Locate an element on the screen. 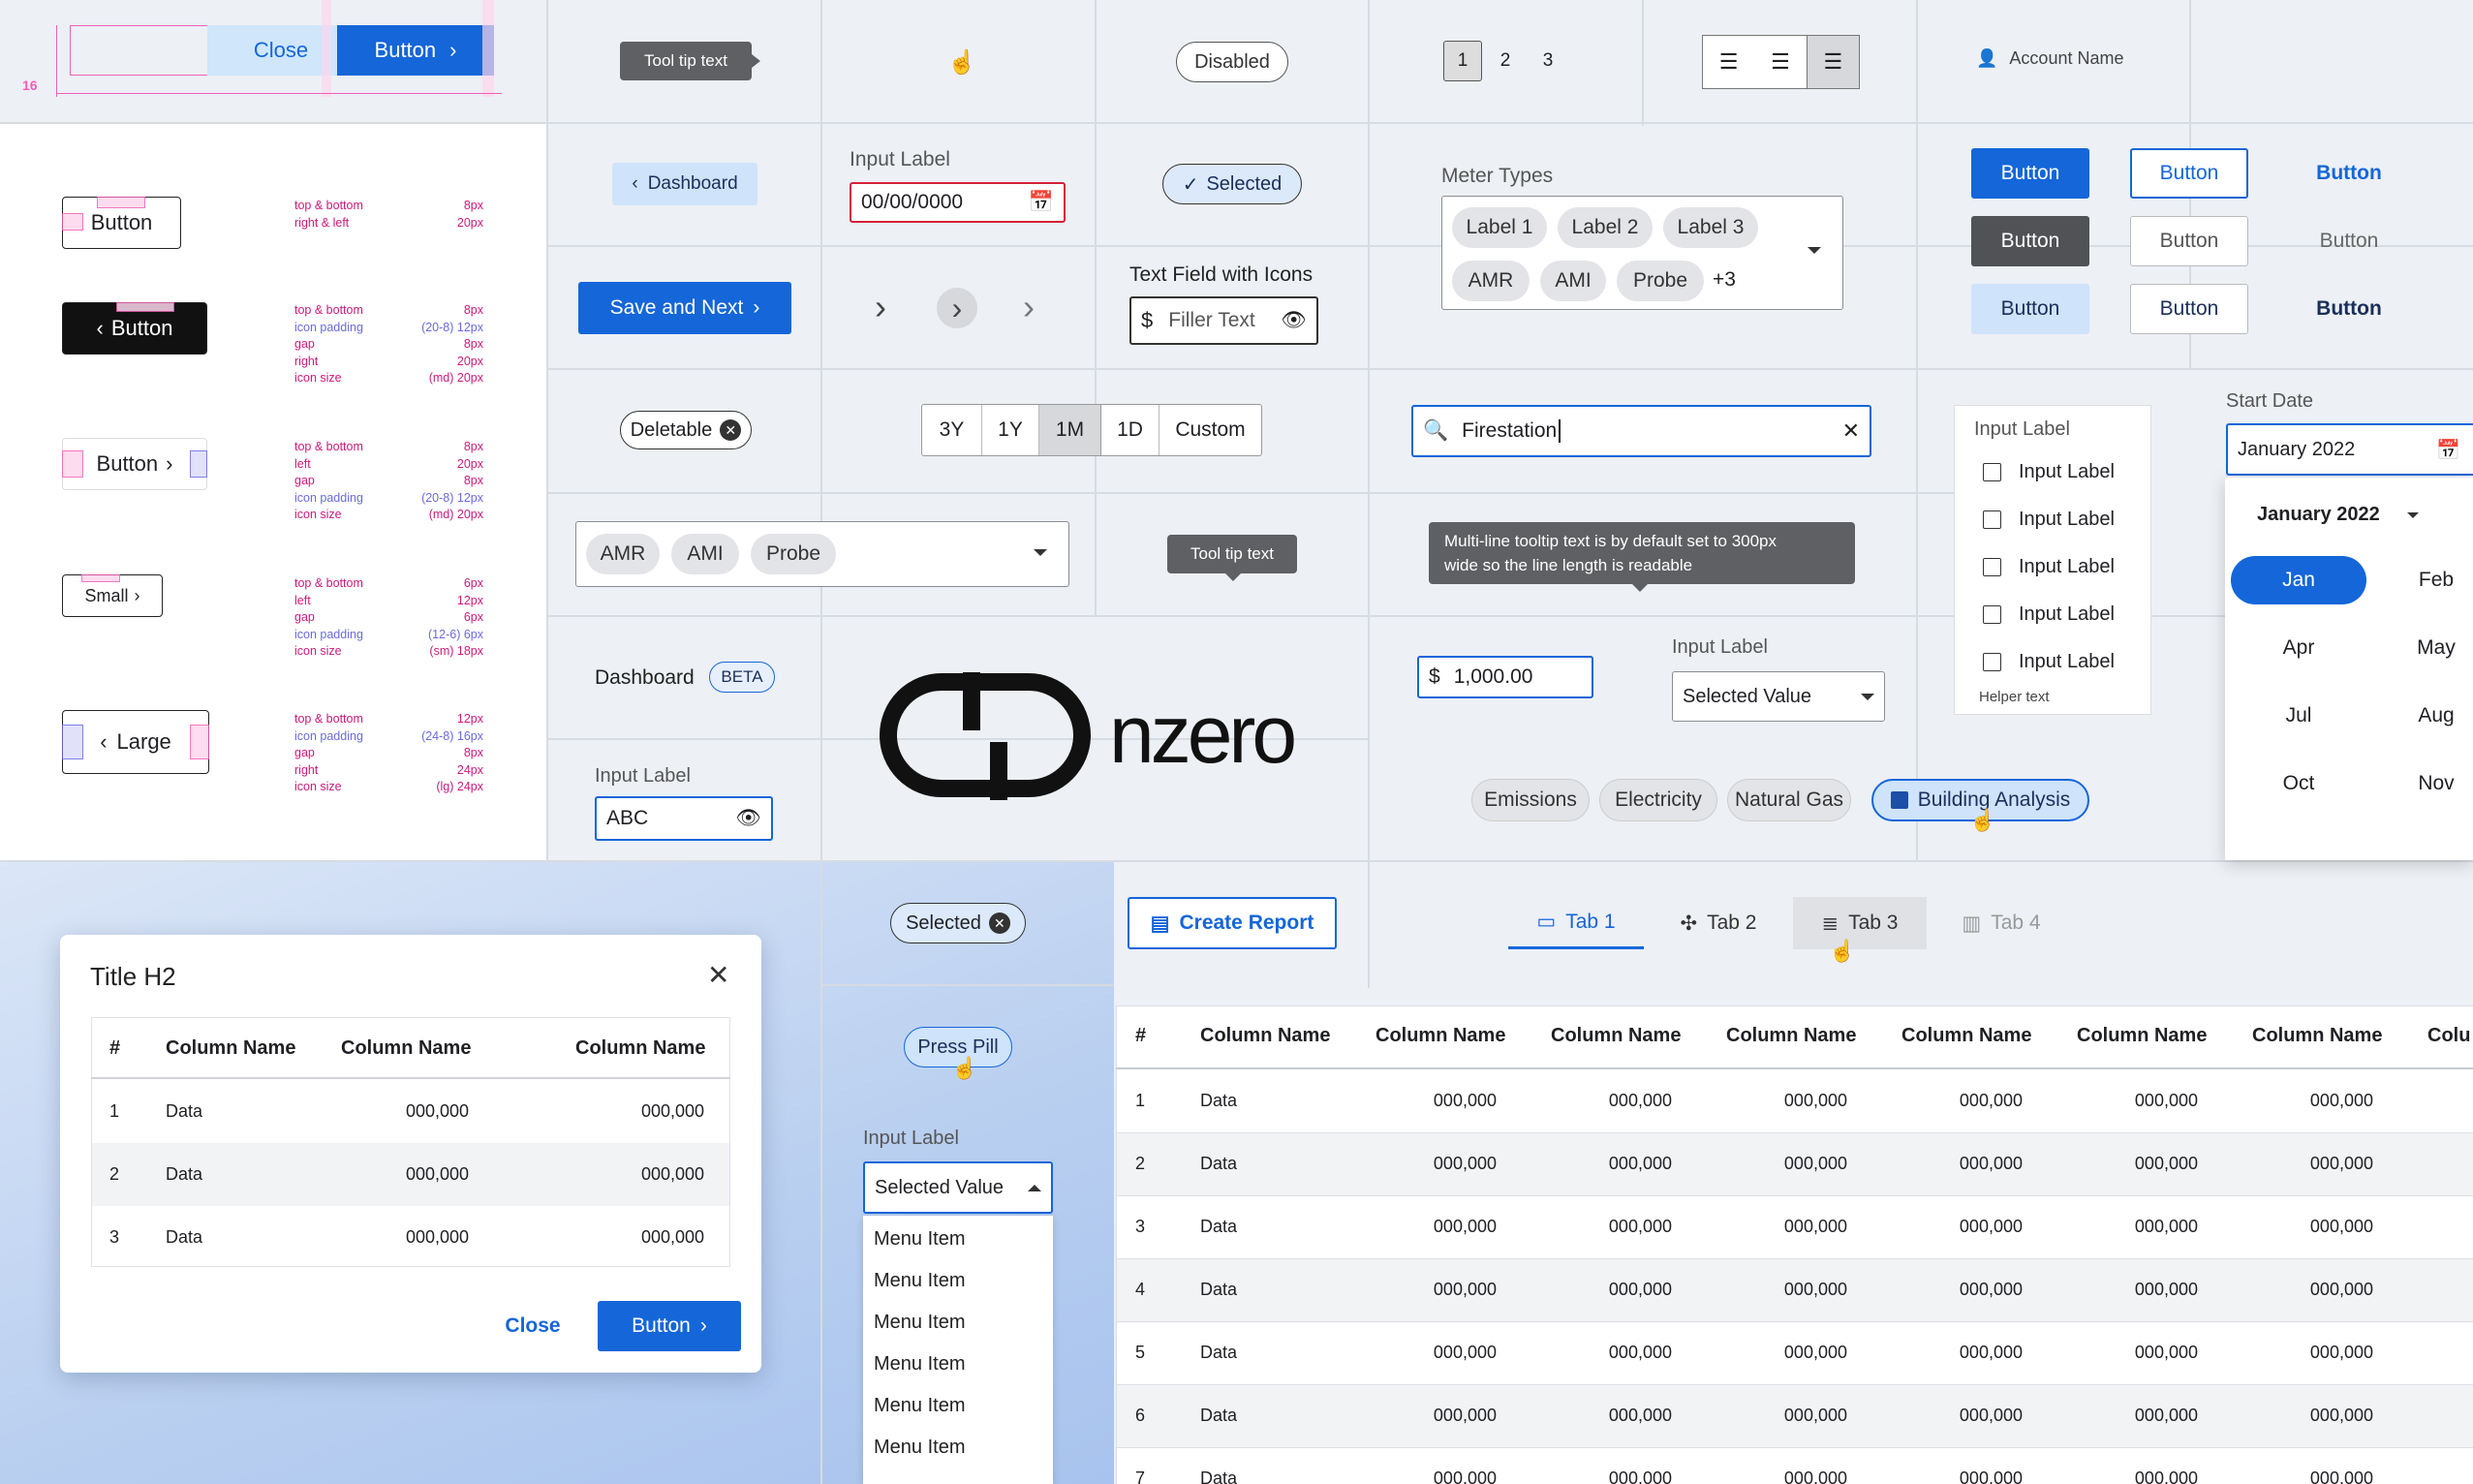  selected-deletable-chip: Selected ✕ is located at coordinates (958, 923).